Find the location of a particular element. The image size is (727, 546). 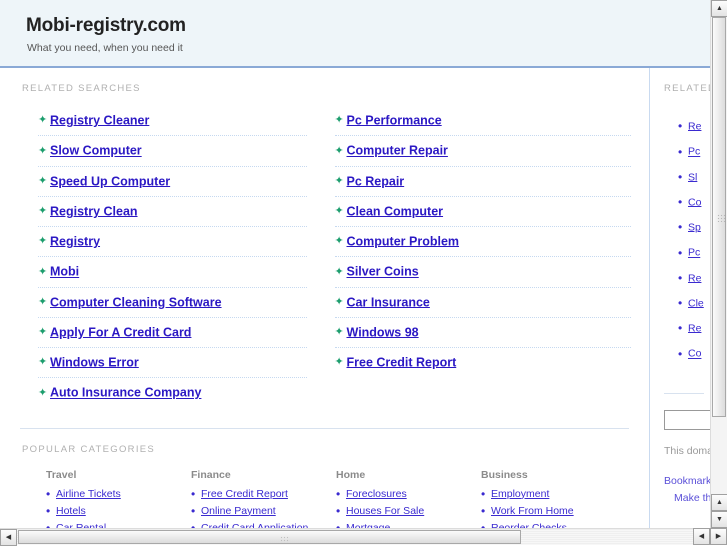

category-list-item: • Credit Card Application is located at coordinates (263, 524).